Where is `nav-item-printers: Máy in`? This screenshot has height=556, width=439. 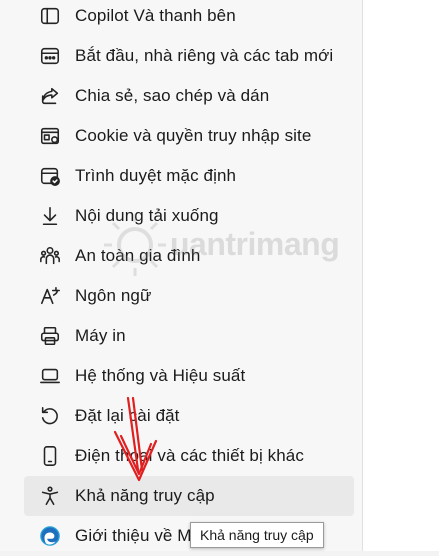
nav-item-printers: Máy in is located at coordinates (189, 336).